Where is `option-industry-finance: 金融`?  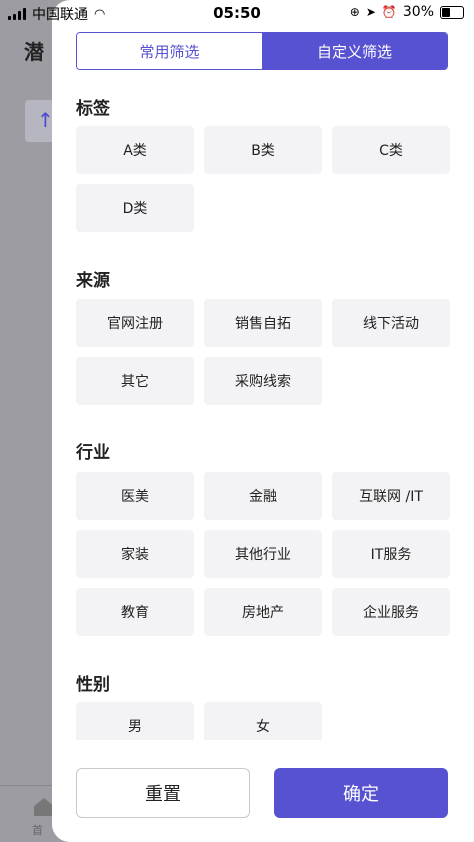
option-industry-finance: 金融 is located at coordinates (263, 496).